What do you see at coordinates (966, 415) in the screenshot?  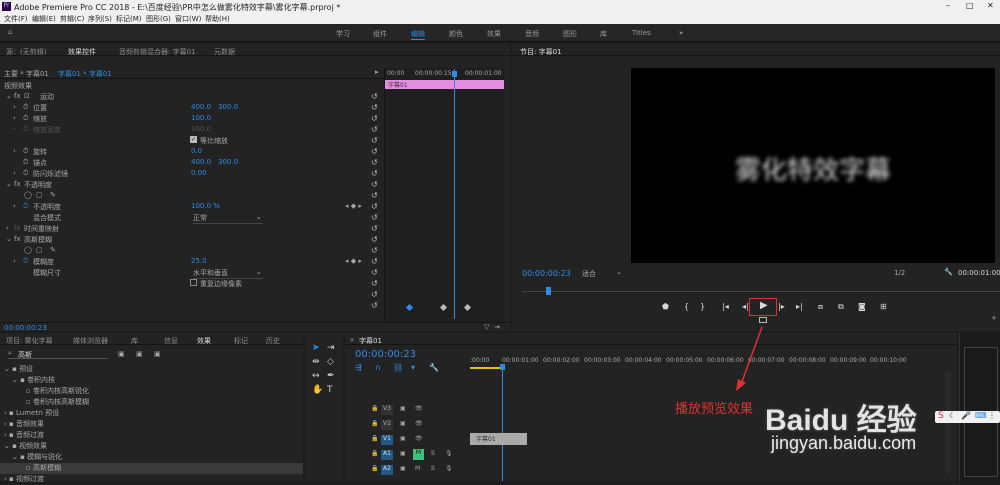 I see `ime-mic-icon: 🎤` at bounding box center [966, 415].